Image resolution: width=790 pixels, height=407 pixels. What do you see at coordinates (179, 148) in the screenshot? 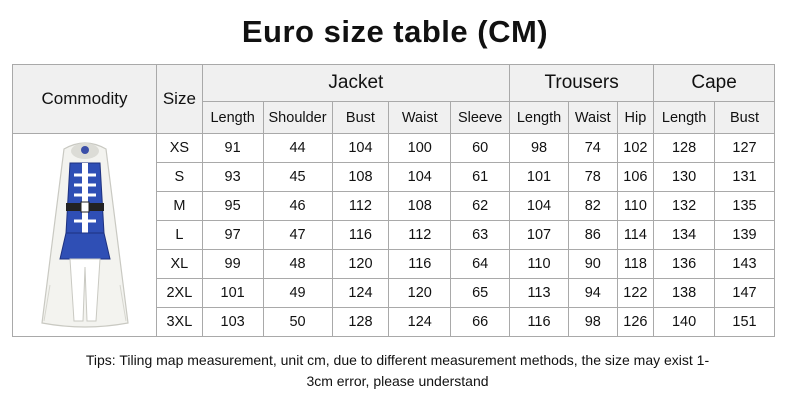
I see `size-cell: XS` at bounding box center [179, 148].